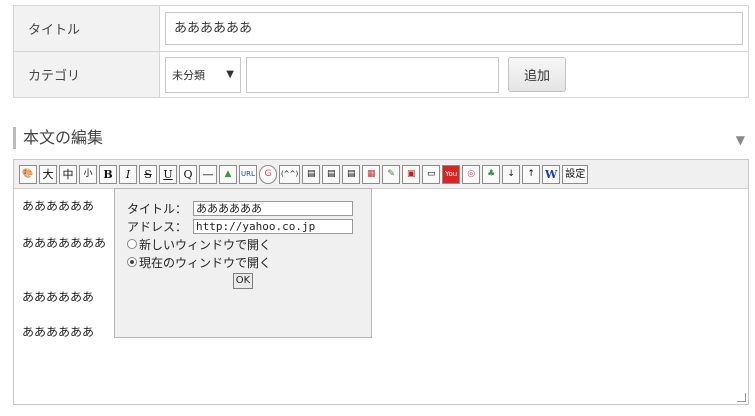 This screenshot has width=755, height=416. Describe the element at coordinates (132, 244) in the screenshot. I see `new-window-radio` at that location.